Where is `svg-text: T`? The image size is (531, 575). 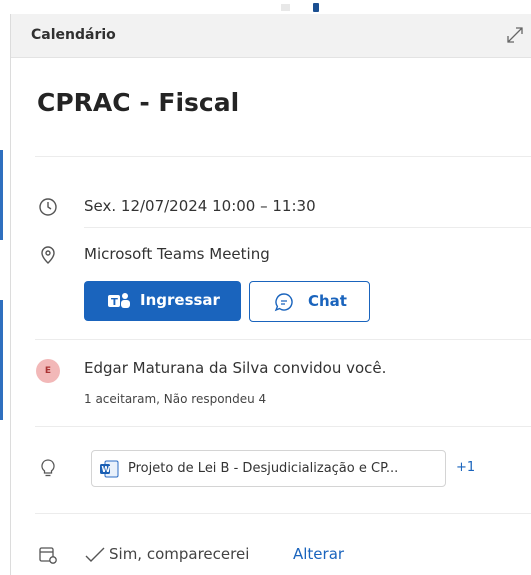
svg-text: T is located at coordinates (114, 302).